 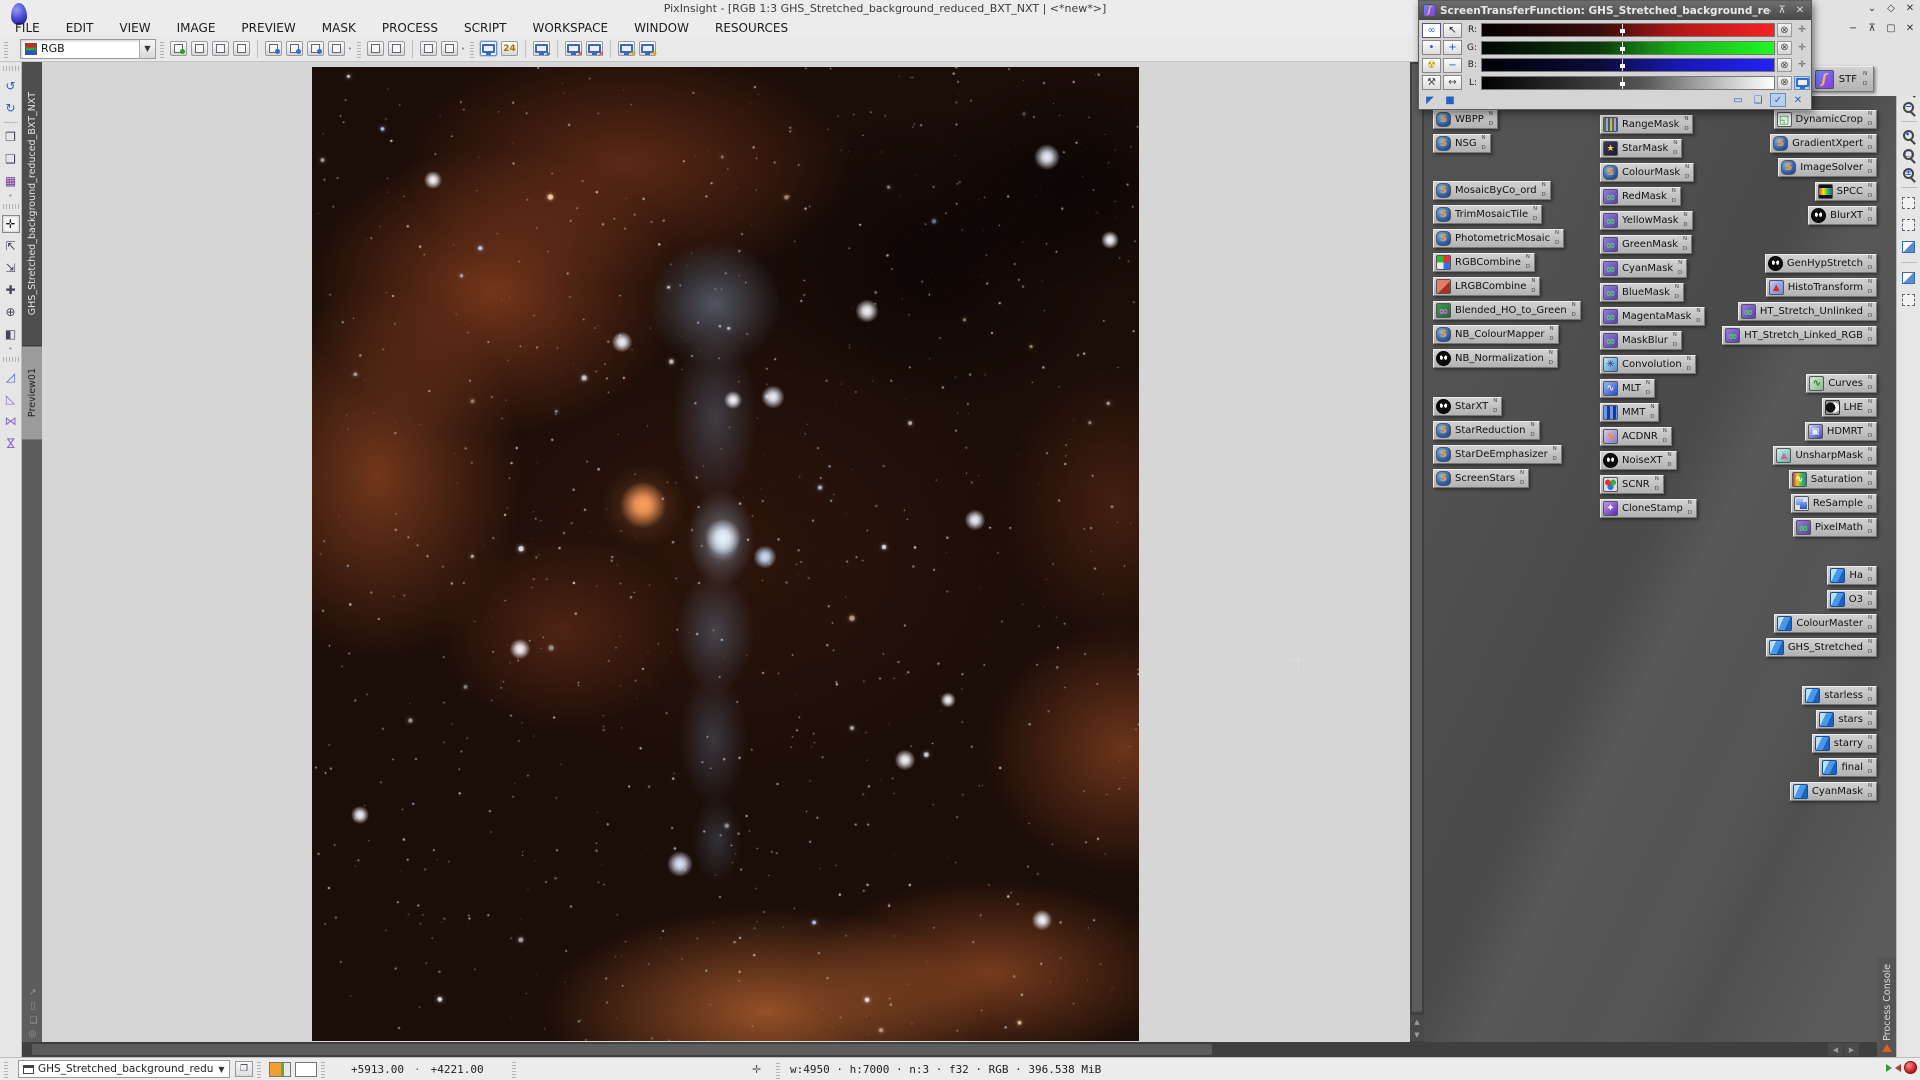 What do you see at coordinates (1431, 47) in the screenshot?
I see `zoom-11-icon: •` at bounding box center [1431, 47].